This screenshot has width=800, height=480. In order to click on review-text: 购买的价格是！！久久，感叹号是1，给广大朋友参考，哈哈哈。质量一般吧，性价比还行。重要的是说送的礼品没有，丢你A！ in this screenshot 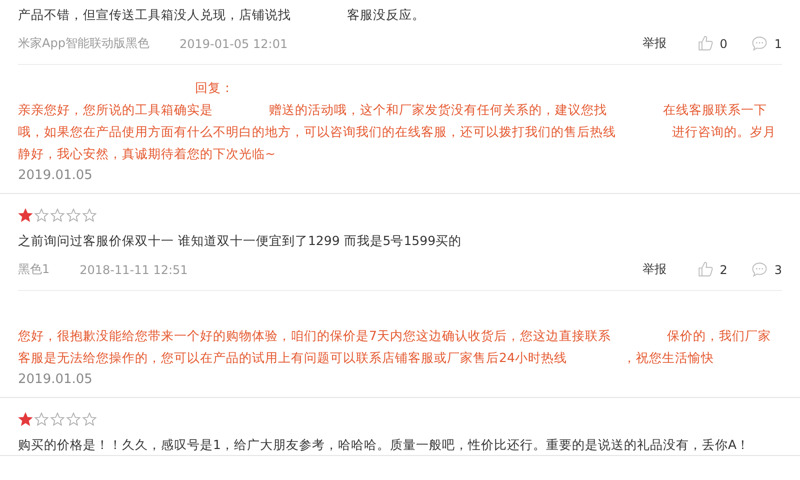, I will do `click(384, 445)`.